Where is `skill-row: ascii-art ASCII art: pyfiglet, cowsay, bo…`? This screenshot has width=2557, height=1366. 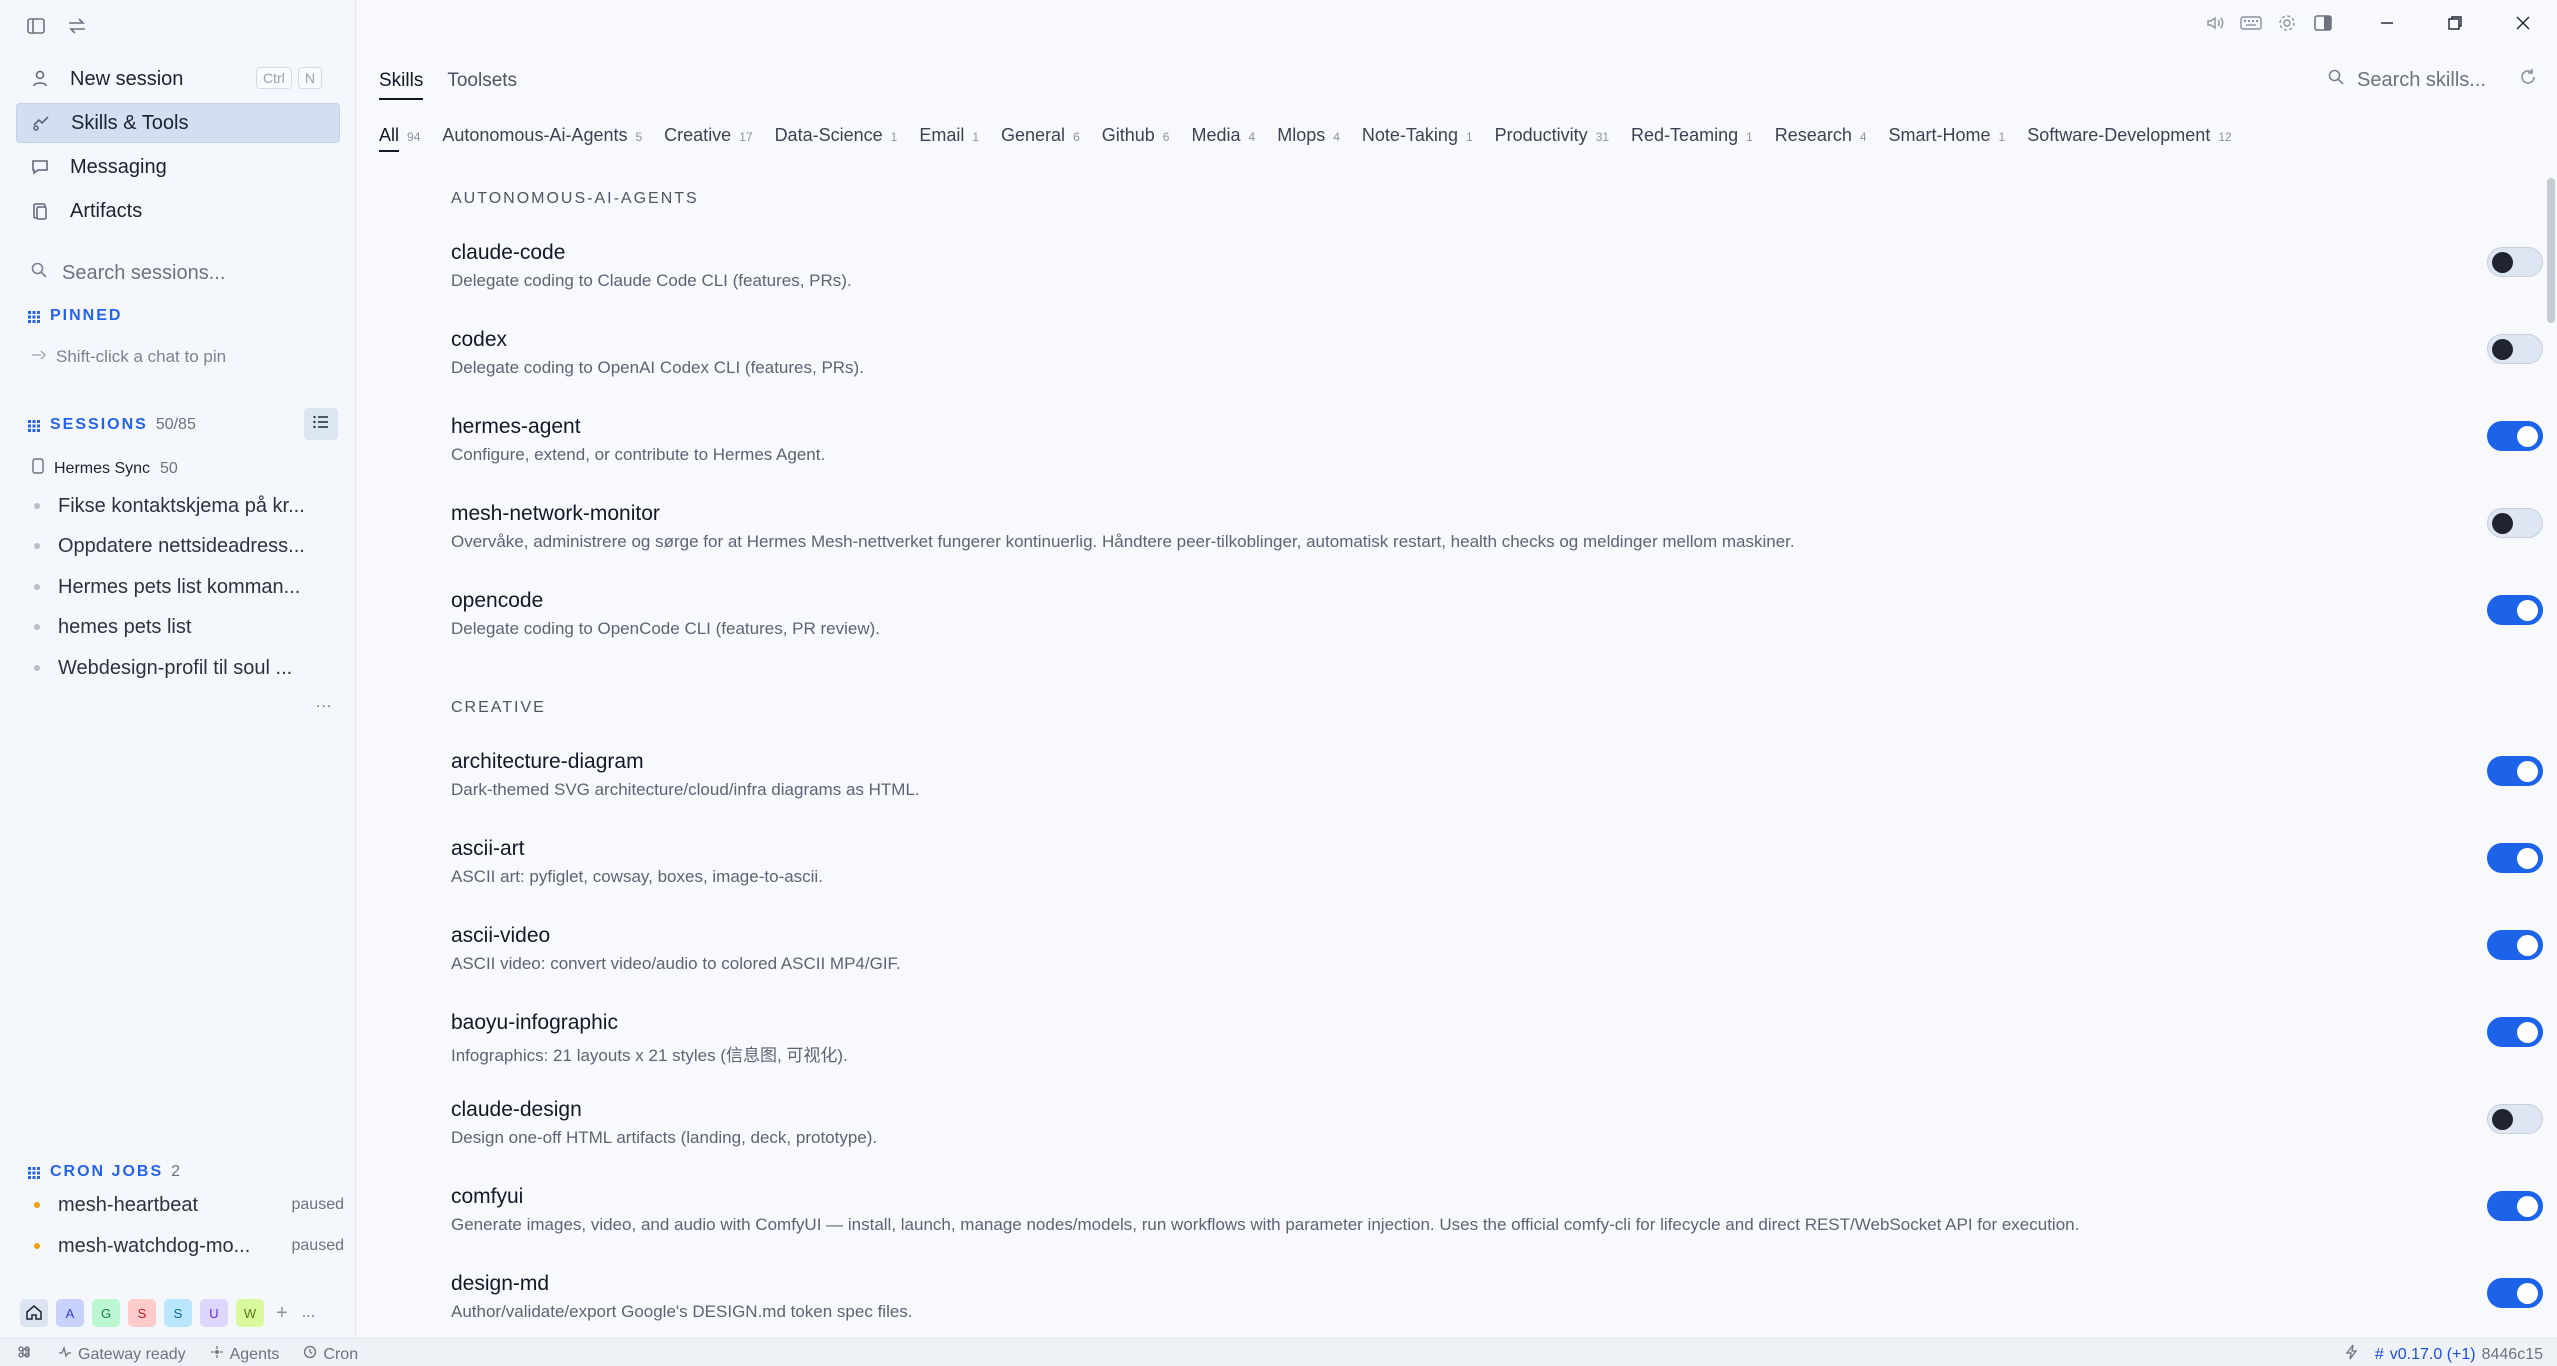
skill-row: ascii-art ASCII art: pyfiglet, cowsay, bo… is located at coordinates (1497, 872).